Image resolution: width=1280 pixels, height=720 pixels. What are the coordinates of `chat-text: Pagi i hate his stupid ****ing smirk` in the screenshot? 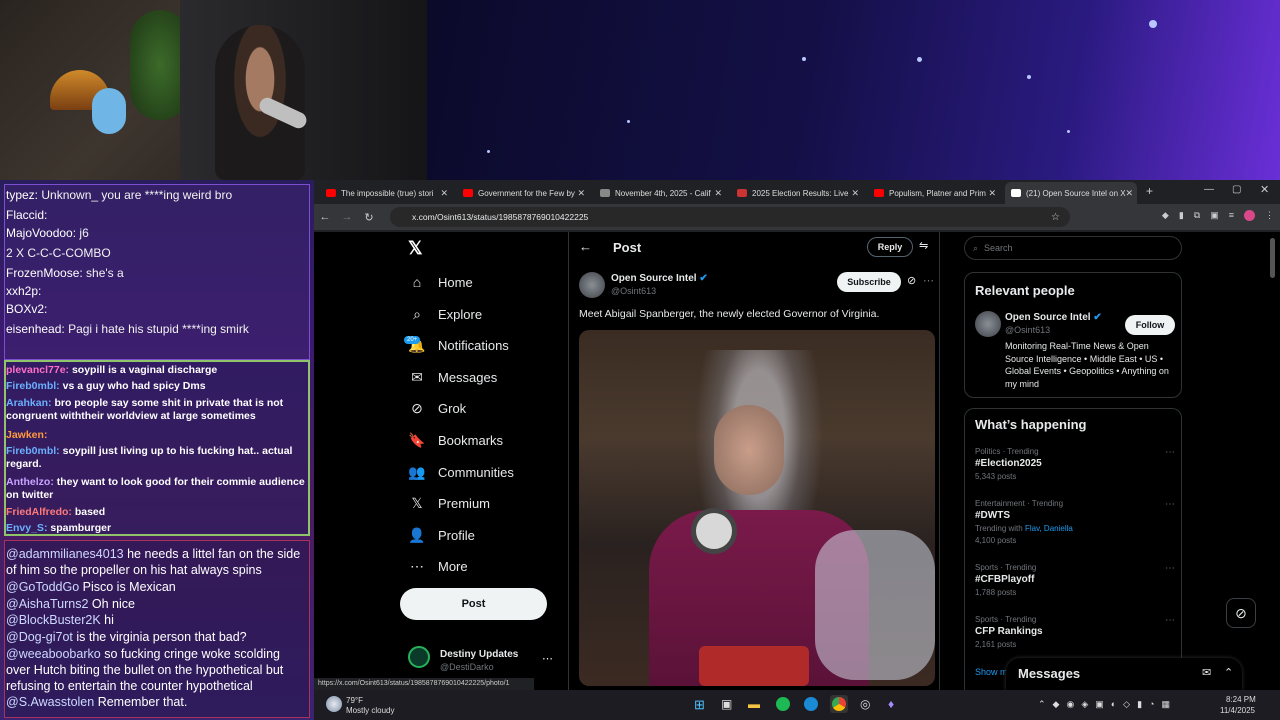 It's located at (158, 329).